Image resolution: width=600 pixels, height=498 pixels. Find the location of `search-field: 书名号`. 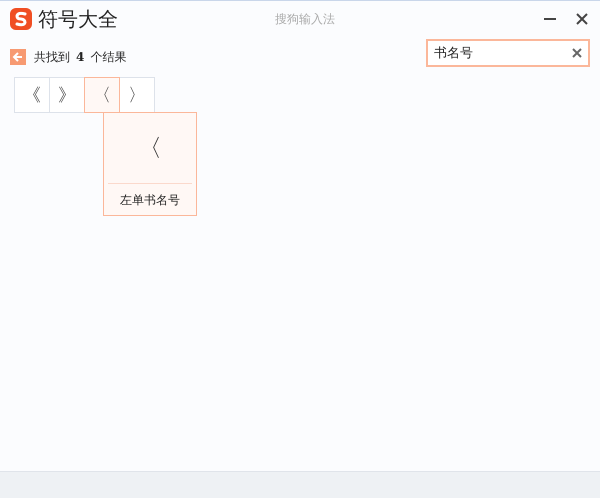

search-field: 书名号 is located at coordinates (508, 53).